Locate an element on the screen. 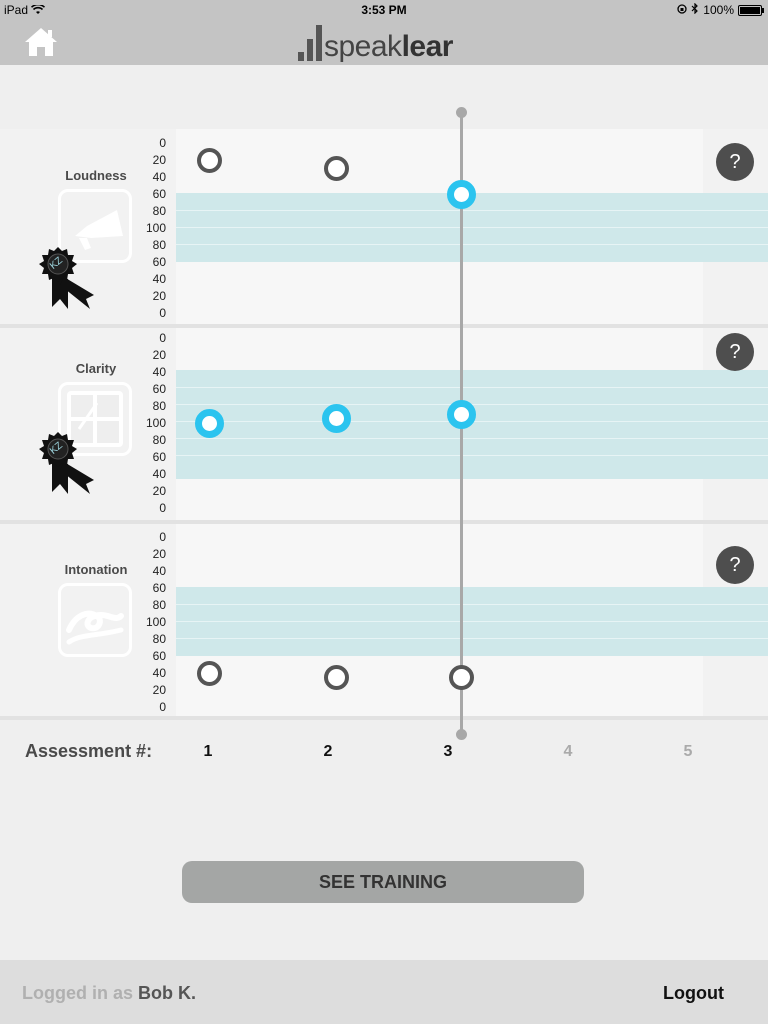  logo-text-bold: lear is located at coordinates (427, 46).